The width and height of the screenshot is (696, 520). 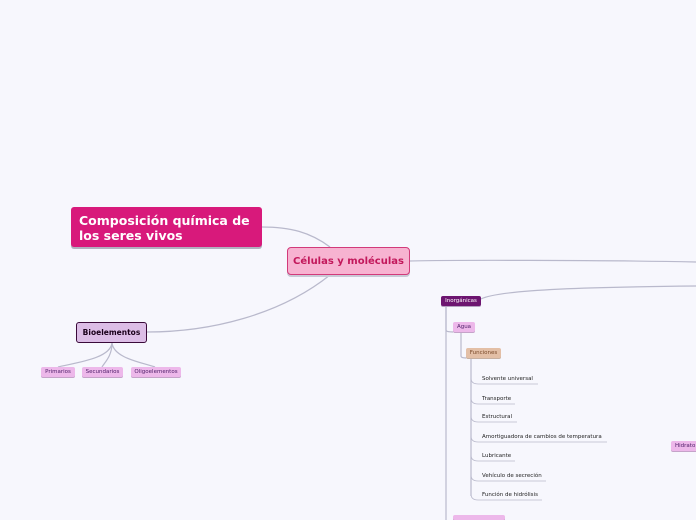 I want to click on link-central-right, so click(x=552, y=261).